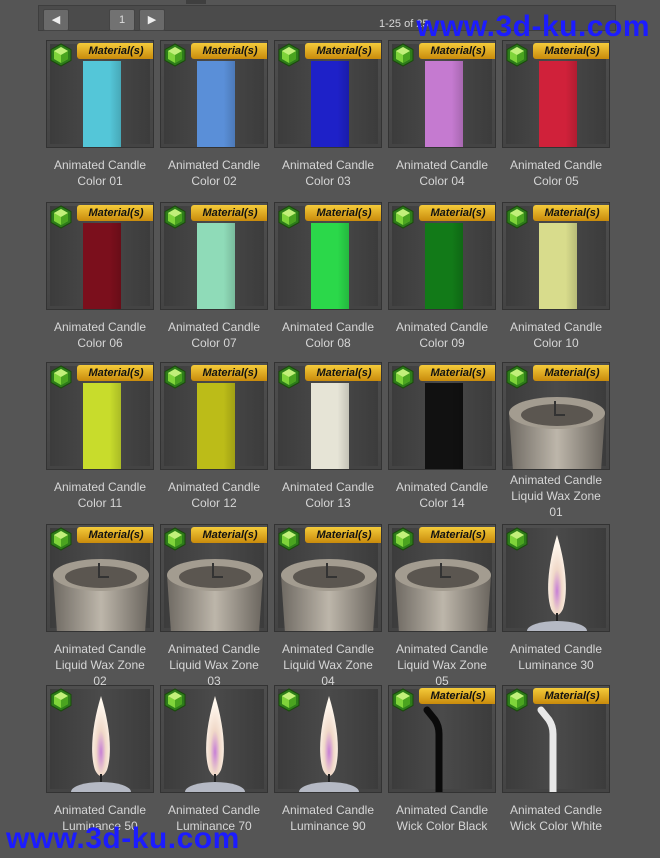 The height and width of the screenshot is (858, 660). I want to click on arrow-left-icon: ◀, so click(56, 20).